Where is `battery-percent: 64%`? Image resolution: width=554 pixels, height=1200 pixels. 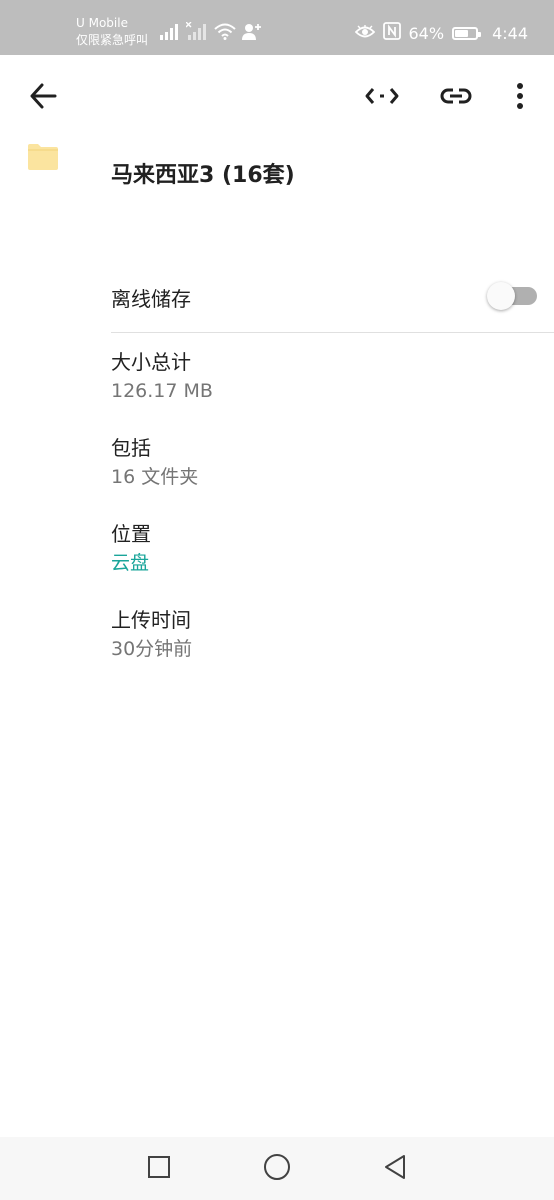 battery-percent: 64% is located at coordinates (426, 33).